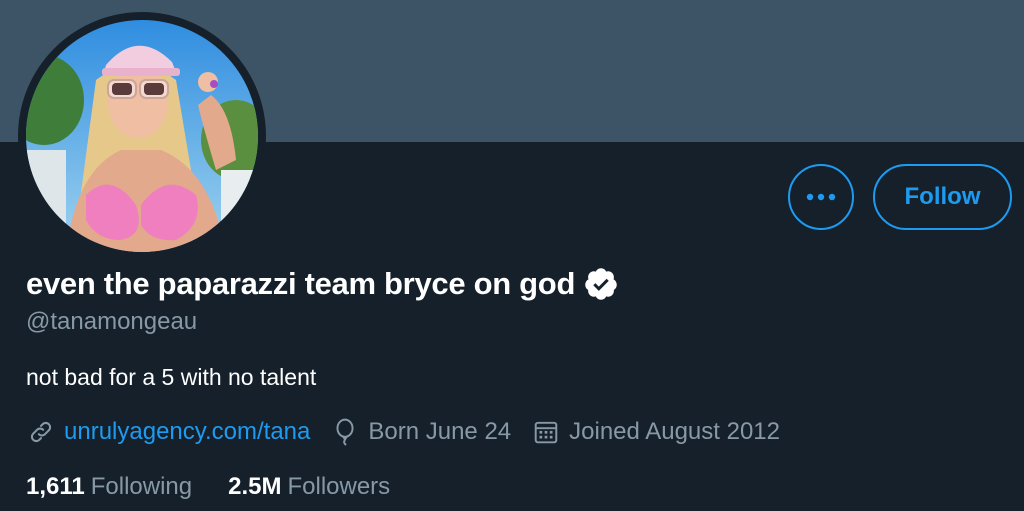 The width and height of the screenshot is (1024, 511). What do you see at coordinates (141, 486) in the screenshot?
I see `following-label: Following` at bounding box center [141, 486].